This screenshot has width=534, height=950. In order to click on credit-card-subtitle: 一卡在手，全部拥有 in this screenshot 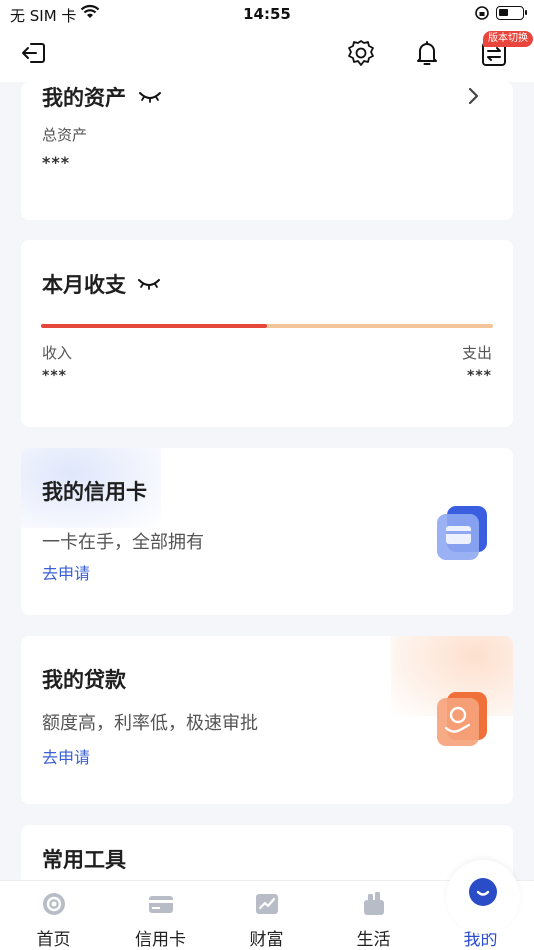, I will do `click(123, 542)`.